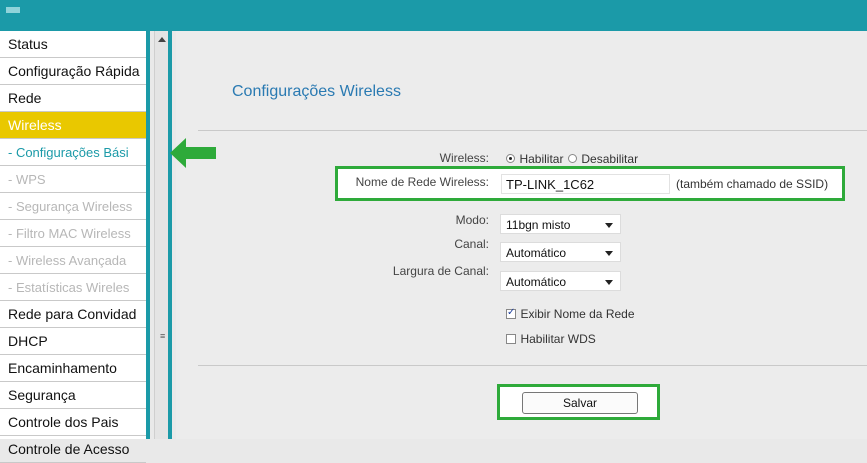  Describe the element at coordinates (541, 158) in the screenshot. I see `enable-radio-label: Habilitar` at that location.